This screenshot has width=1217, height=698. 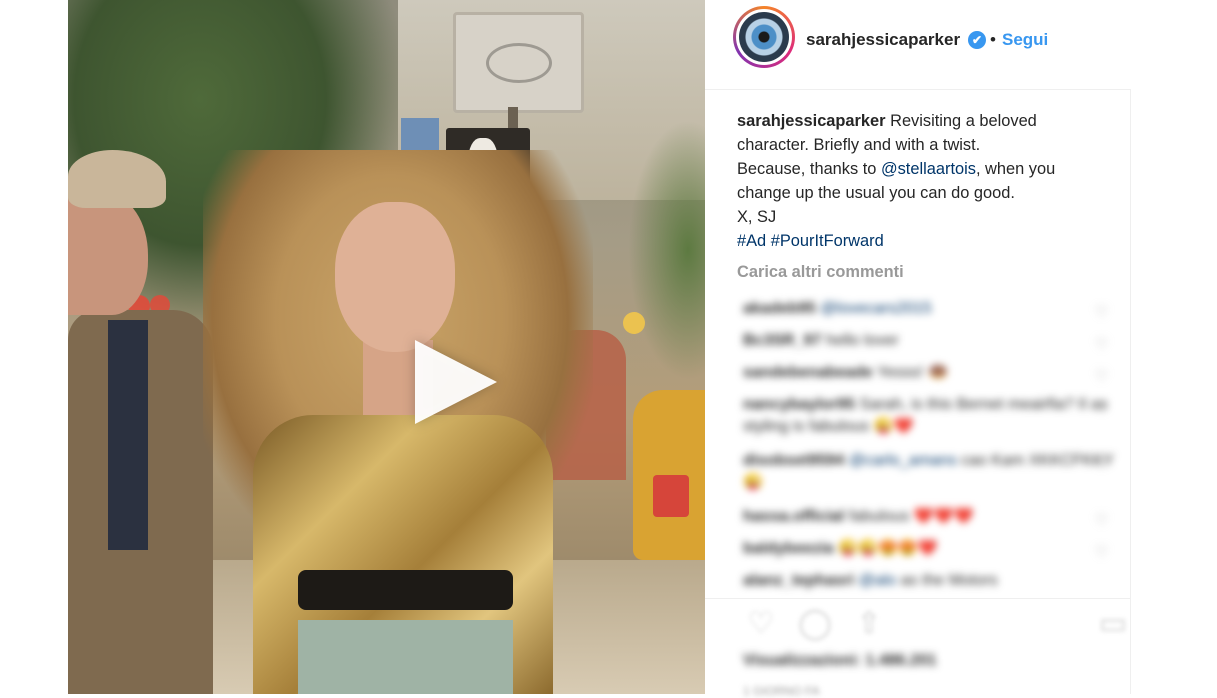 I want to click on caption-username: sarahjessicaparker, so click(x=811, y=121).